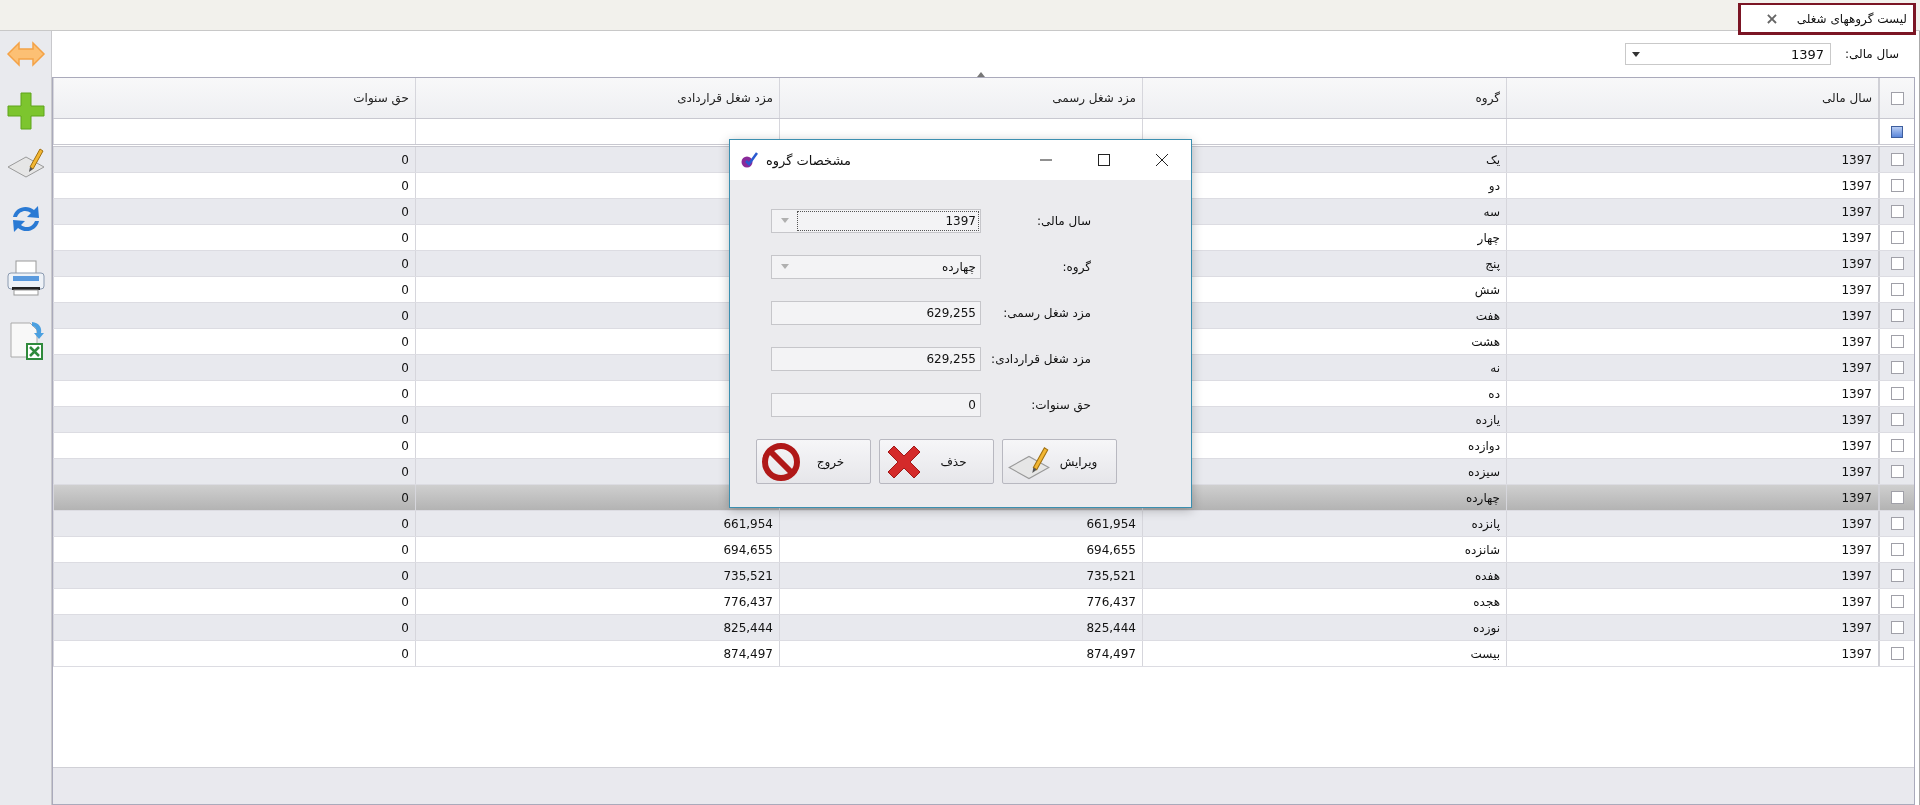 This screenshot has width=1920, height=805. Describe the element at coordinates (876, 405) in the screenshot. I see `input-field: 0` at that location.